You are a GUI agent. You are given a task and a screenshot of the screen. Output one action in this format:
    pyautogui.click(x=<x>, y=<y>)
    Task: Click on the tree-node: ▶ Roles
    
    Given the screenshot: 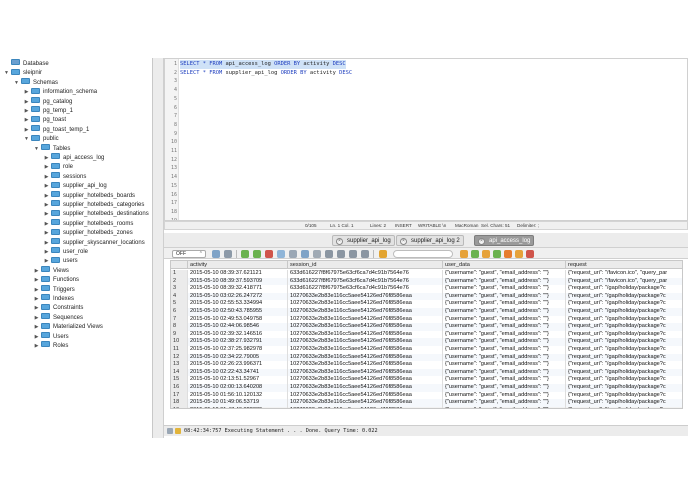 What is the action you would take?
    pyautogui.click(x=50, y=346)
    